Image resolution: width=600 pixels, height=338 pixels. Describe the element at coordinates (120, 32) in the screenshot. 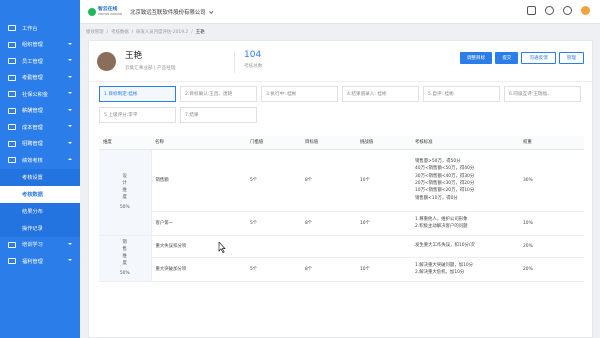

I see `breadcrumb-item: 考核数据` at that location.